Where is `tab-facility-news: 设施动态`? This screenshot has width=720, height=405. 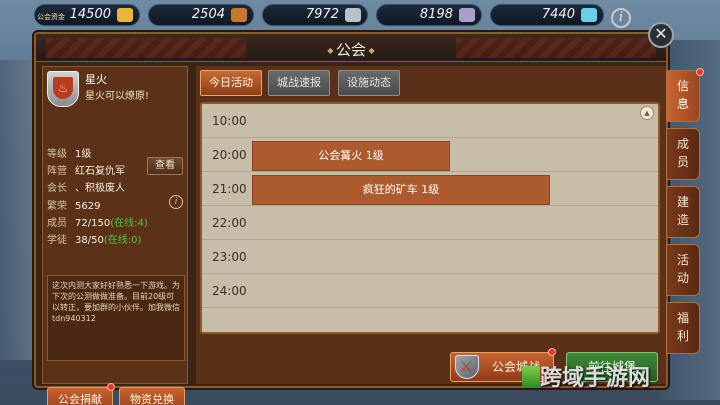
tab-facility-news: 设施动态 is located at coordinates (369, 83).